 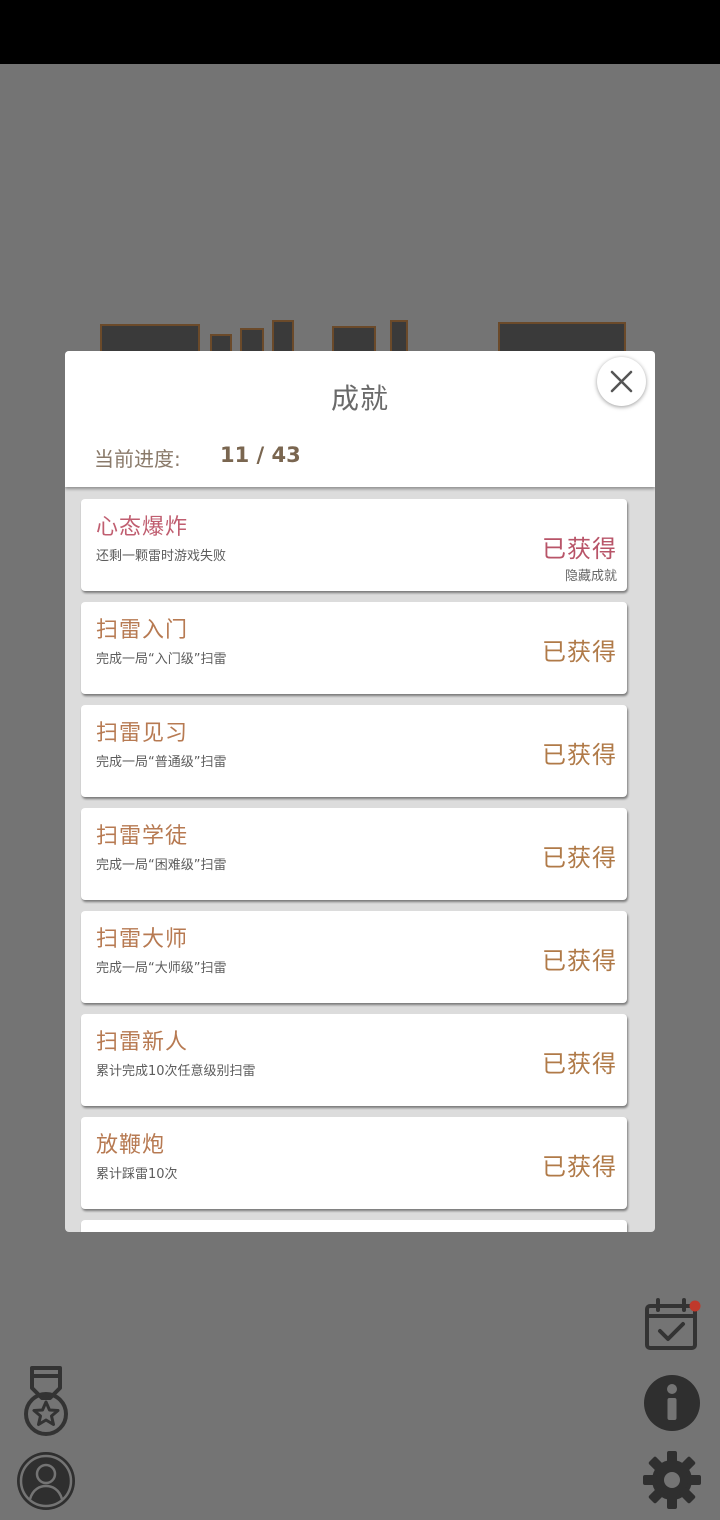 I want to click on close-icon, so click(x=621, y=381).